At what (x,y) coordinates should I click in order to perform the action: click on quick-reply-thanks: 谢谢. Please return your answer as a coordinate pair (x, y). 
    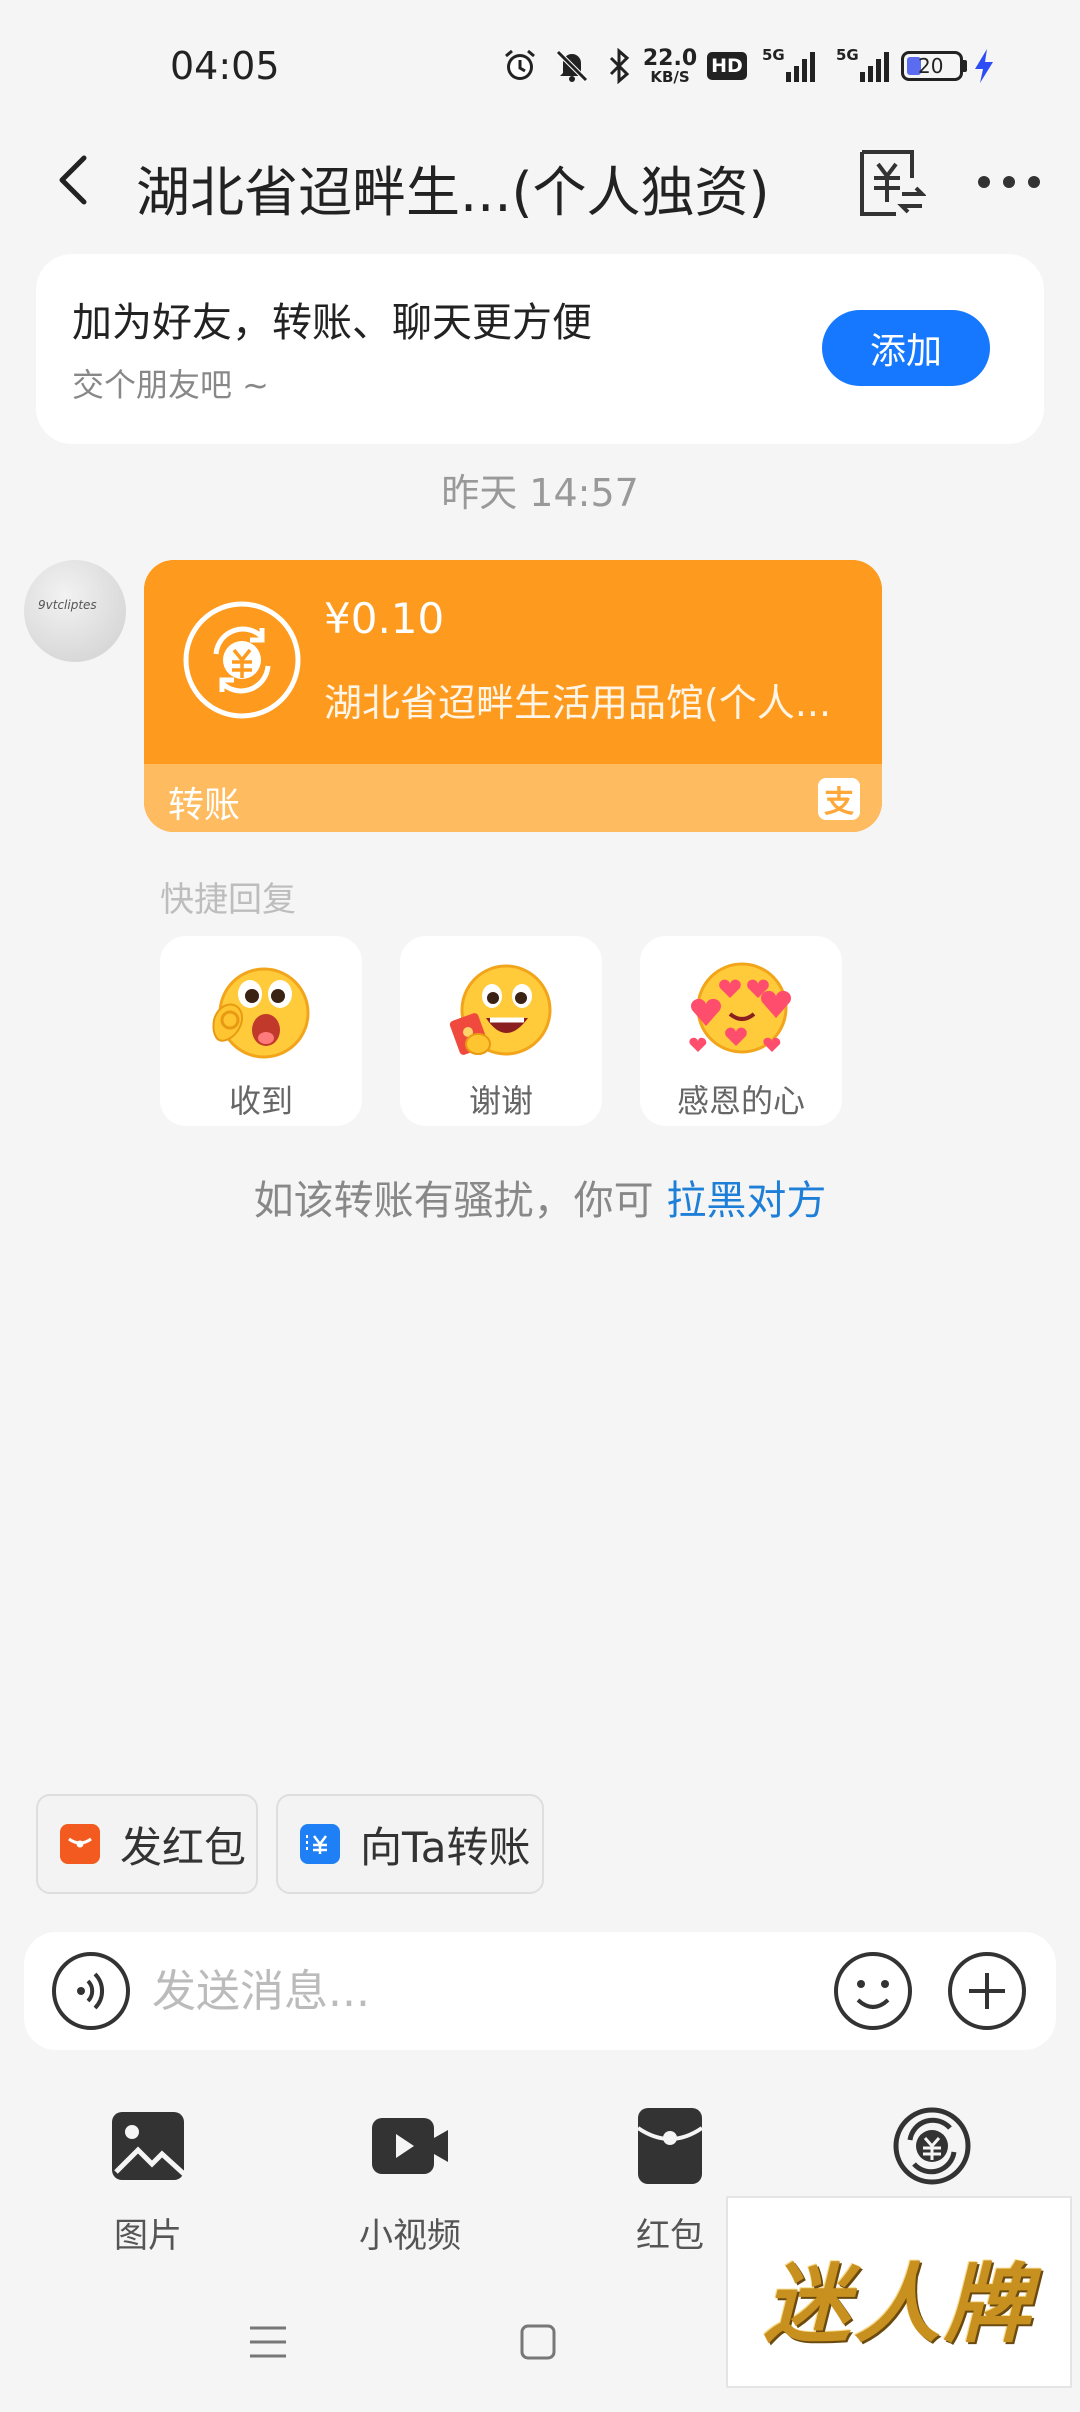
    Looking at the image, I should click on (501, 1031).